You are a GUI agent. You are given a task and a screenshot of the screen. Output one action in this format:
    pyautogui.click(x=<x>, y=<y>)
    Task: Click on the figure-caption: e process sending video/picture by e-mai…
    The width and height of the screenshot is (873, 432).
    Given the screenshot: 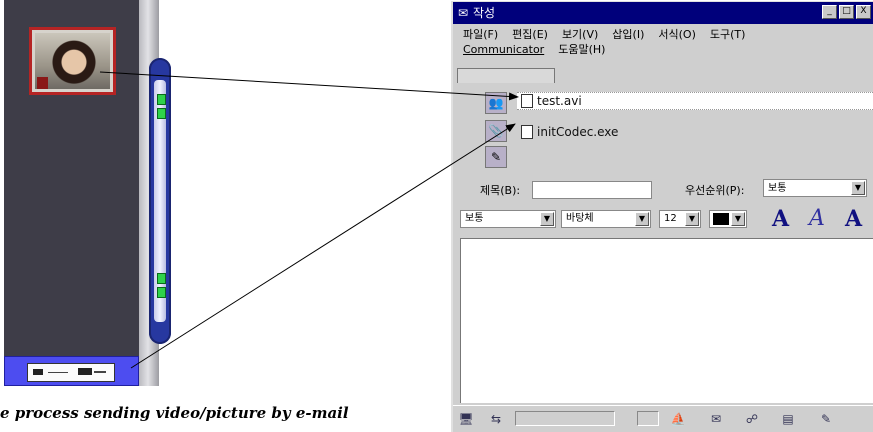 What is the action you would take?
    pyautogui.click(x=174, y=413)
    